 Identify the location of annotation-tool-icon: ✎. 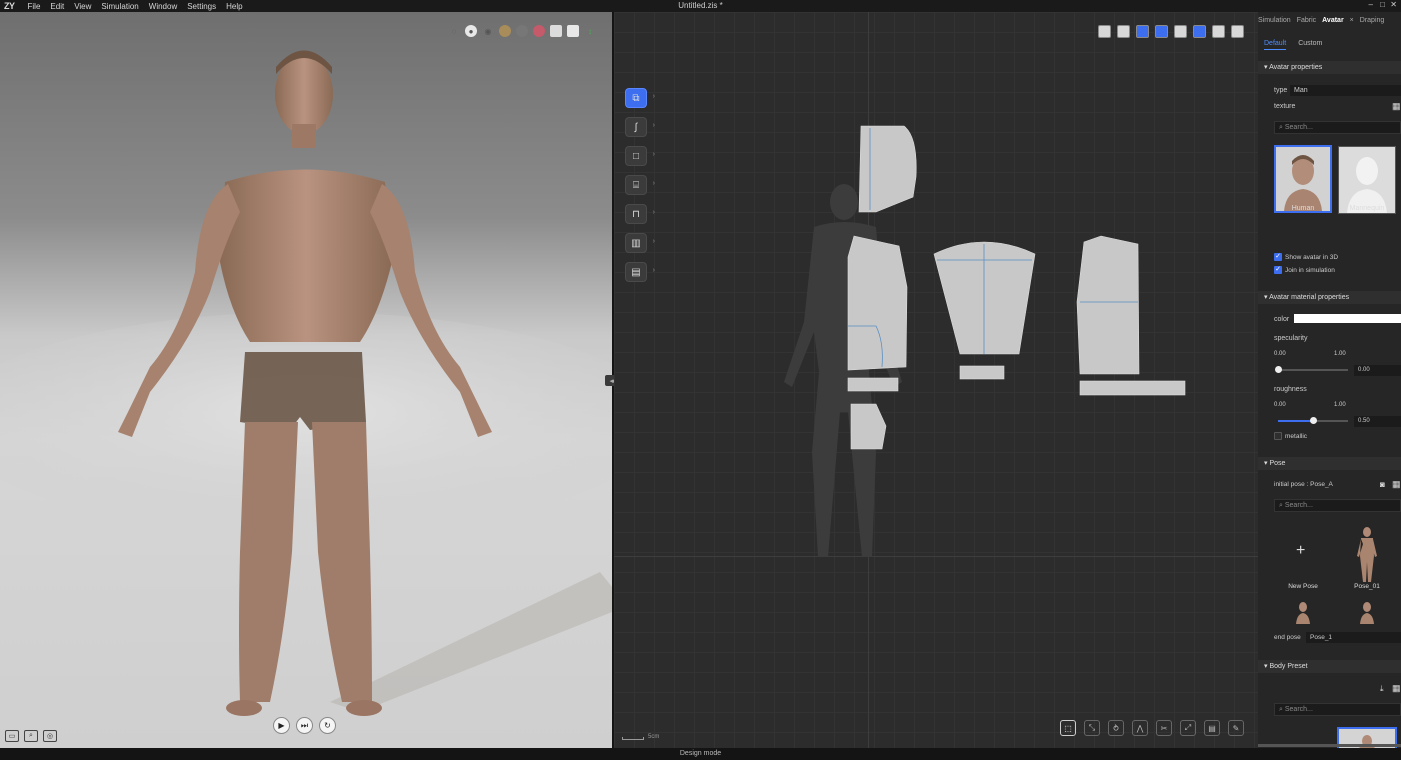
(1236, 728).